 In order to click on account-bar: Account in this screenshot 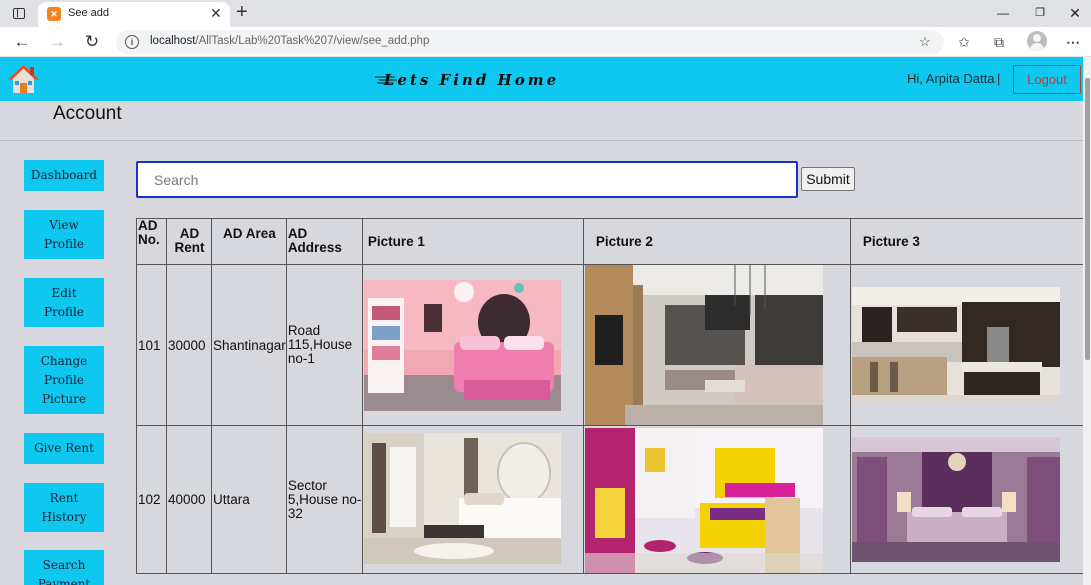, I will do `click(541, 121)`.